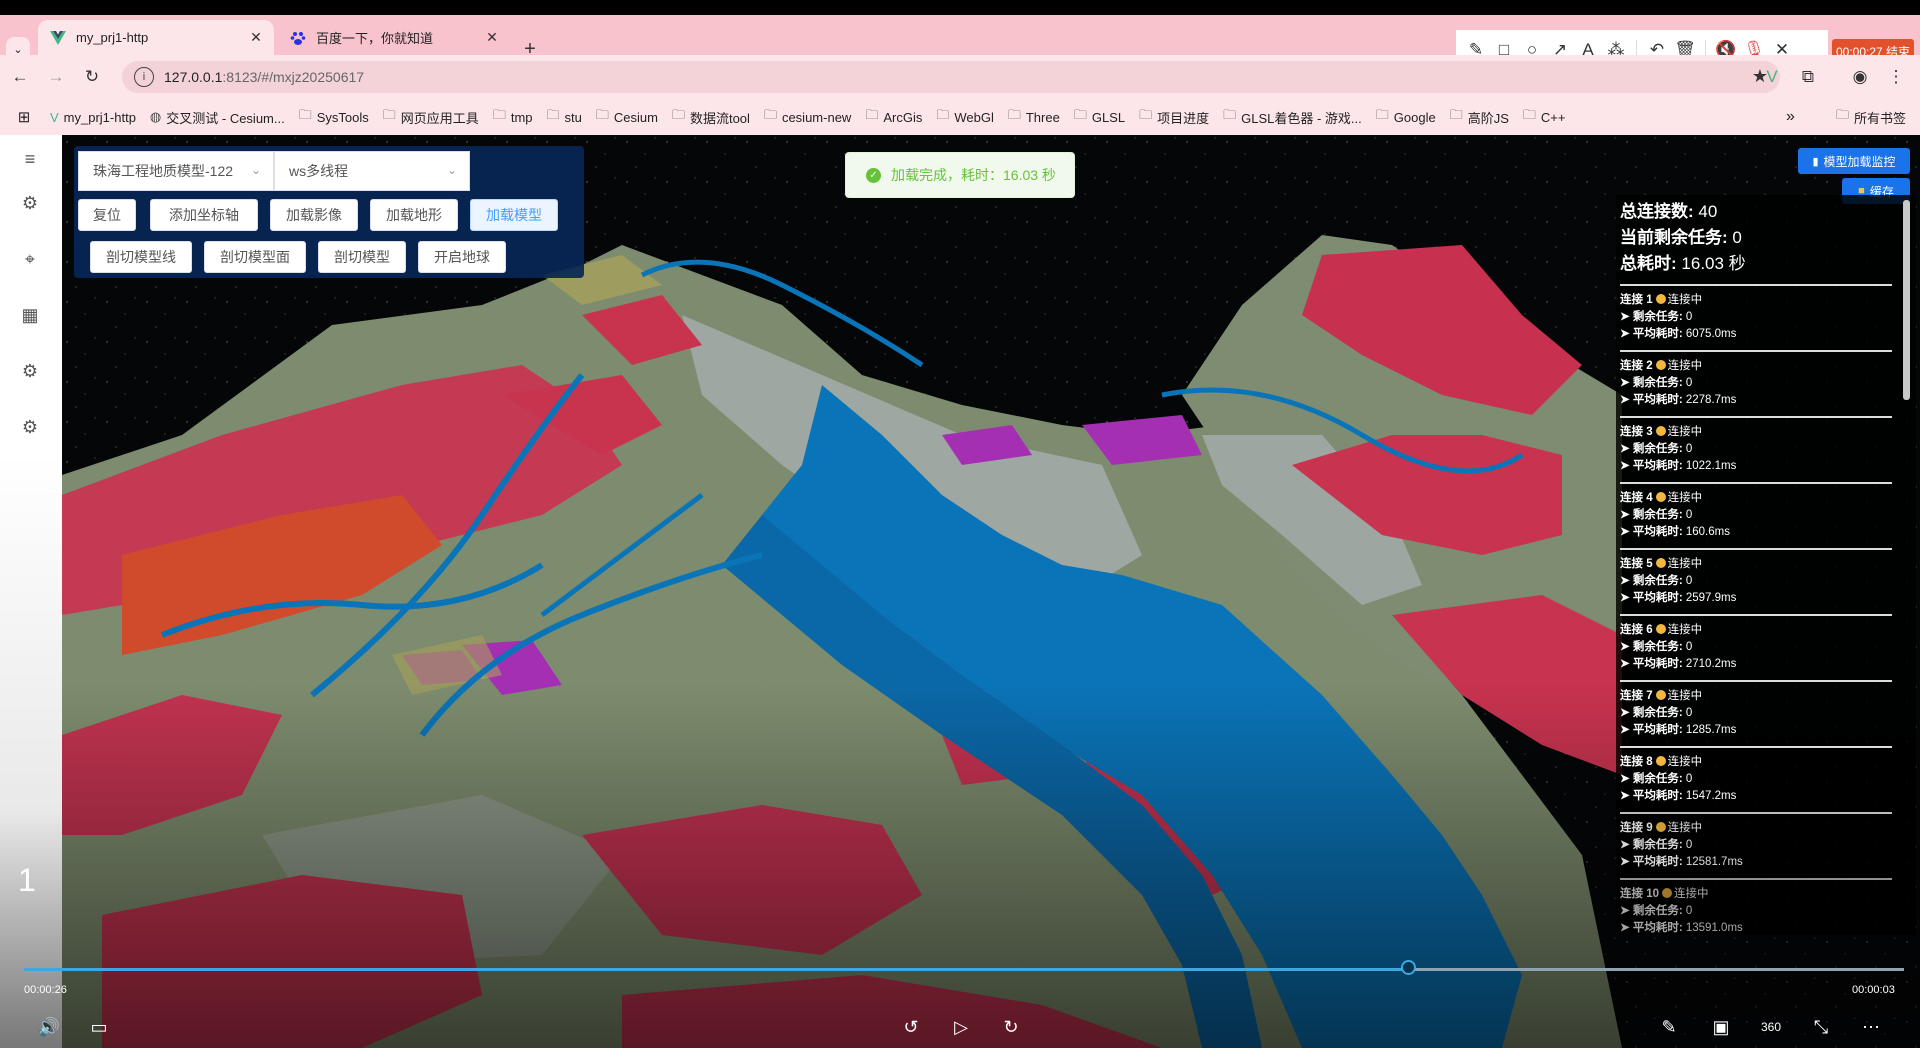 The height and width of the screenshot is (1048, 1920). What do you see at coordinates (1772, 77) in the screenshot?
I see `vue-devtools-icon: V` at bounding box center [1772, 77].